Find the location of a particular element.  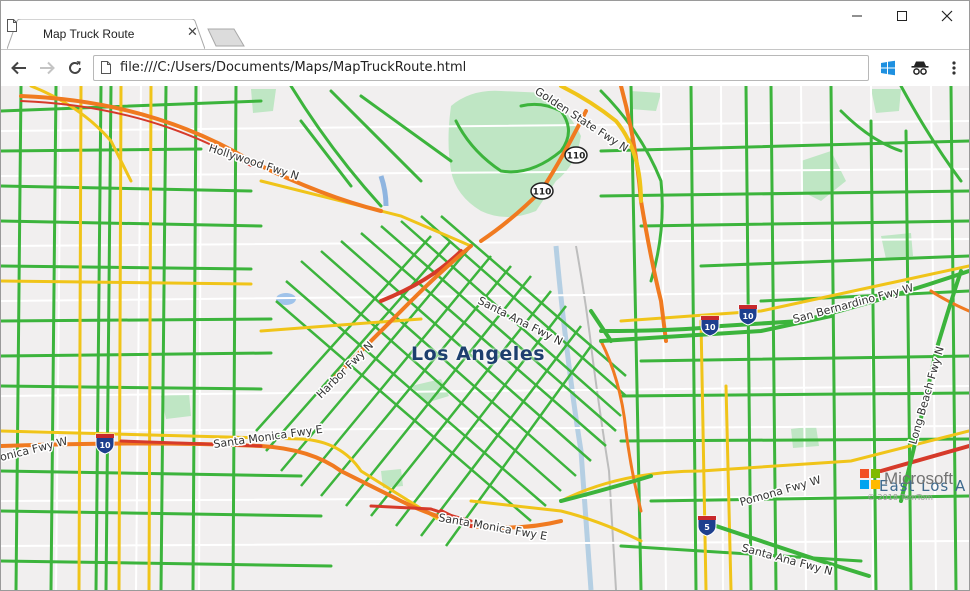

spy-icon is located at coordinates (920, 68).